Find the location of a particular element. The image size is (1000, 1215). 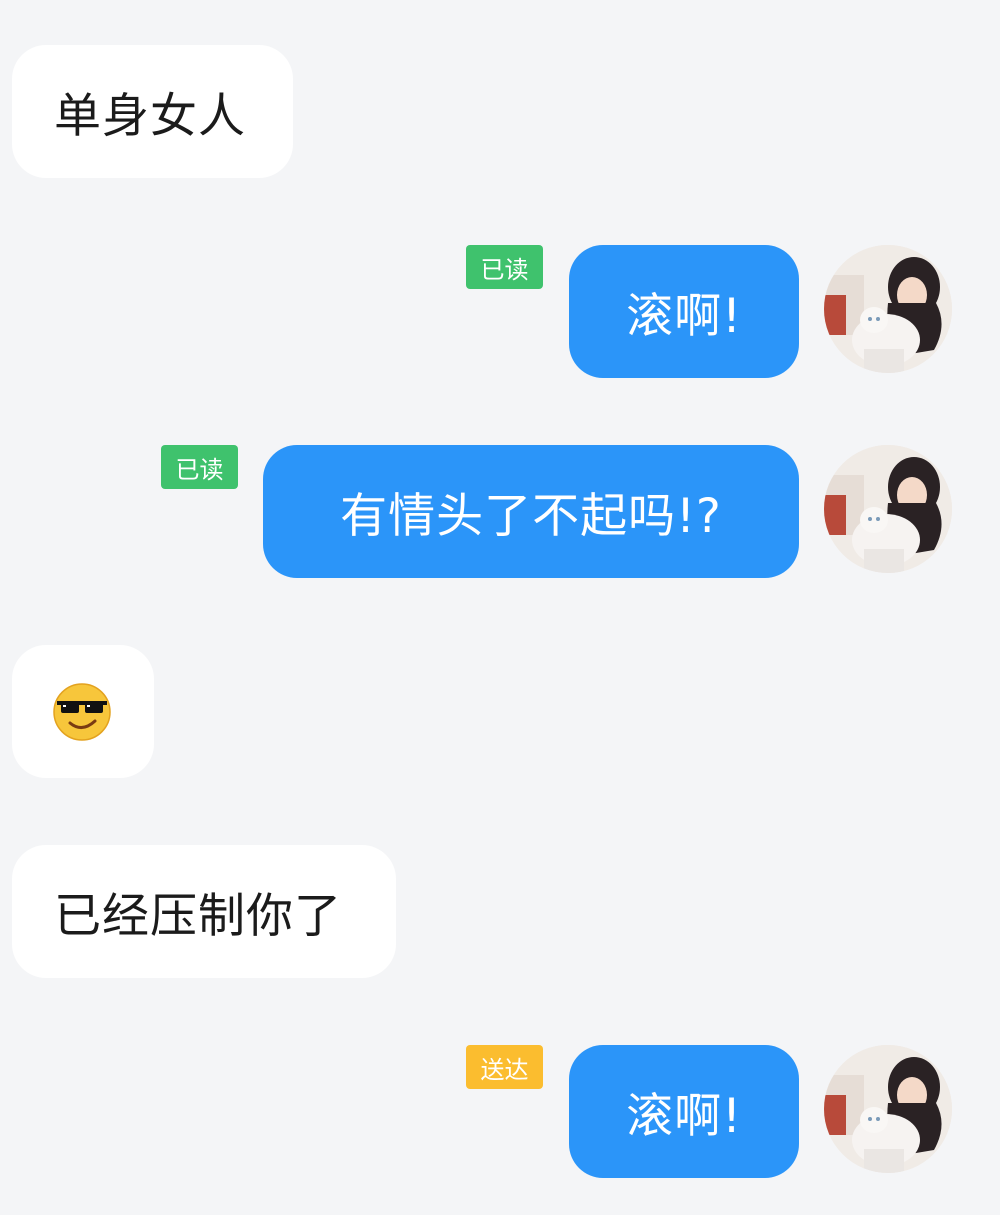

incoming-message-bubble: 已经压制你了 is located at coordinates (204, 911).